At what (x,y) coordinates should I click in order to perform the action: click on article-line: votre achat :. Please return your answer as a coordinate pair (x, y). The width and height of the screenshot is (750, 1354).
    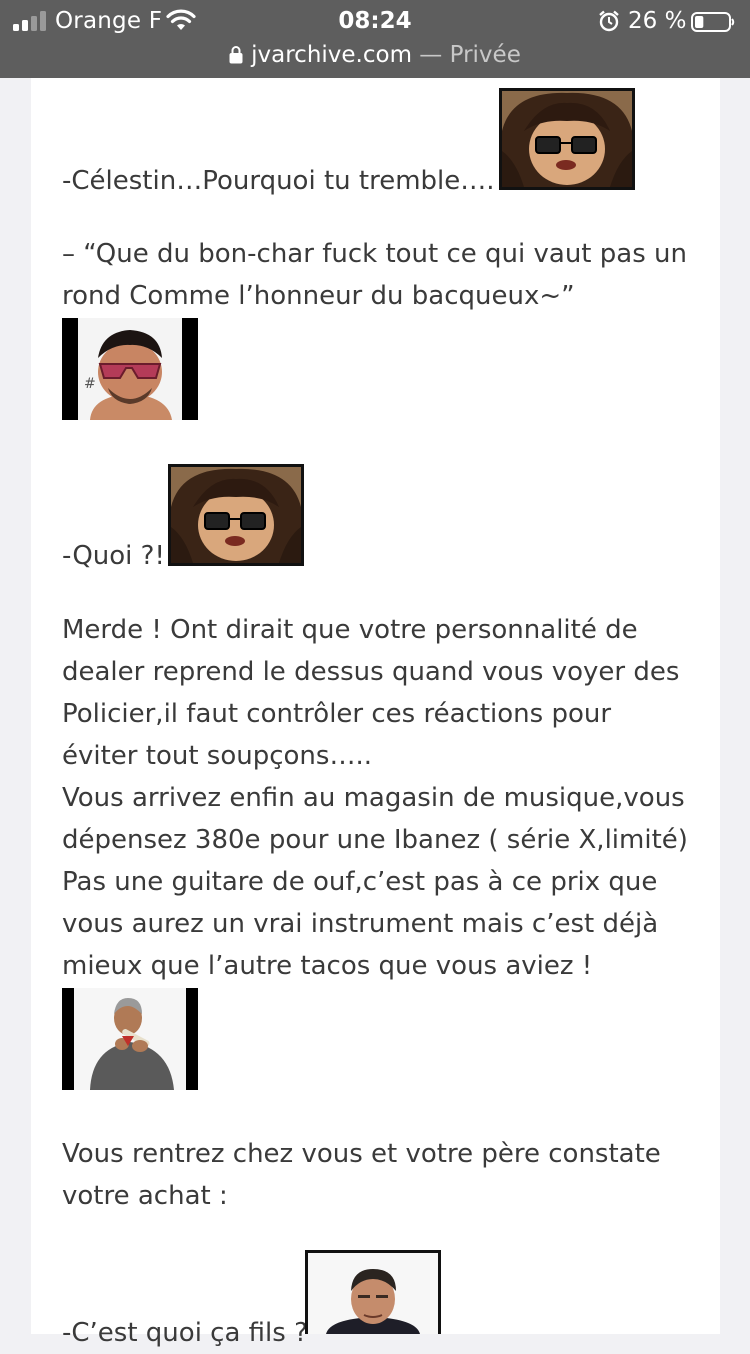
    Looking at the image, I should click on (145, 1196).